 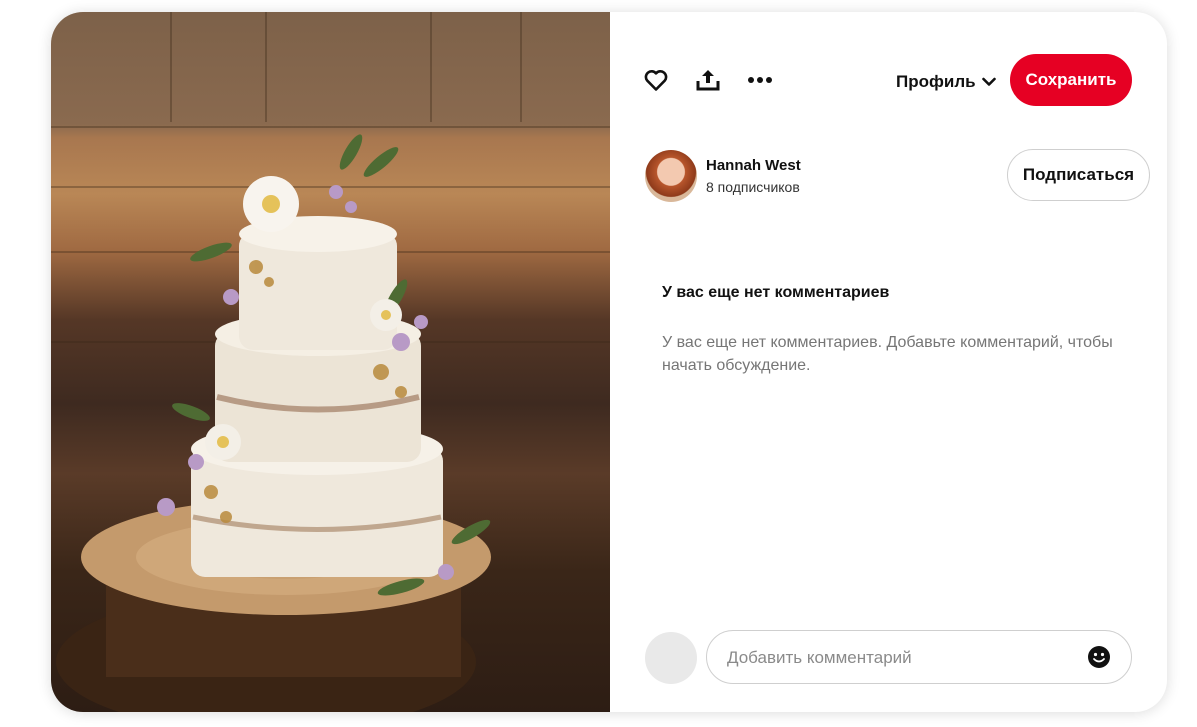 I want to click on share-upload-icon, so click(x=708, y=80).